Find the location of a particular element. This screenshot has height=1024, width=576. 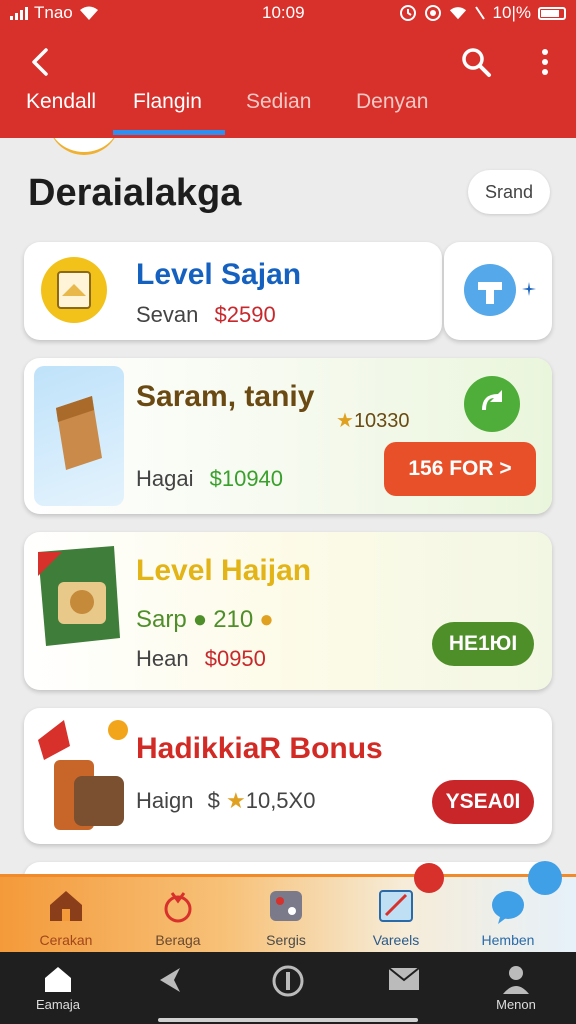

leaf-icon: ● is located at coordinates (200, 619).